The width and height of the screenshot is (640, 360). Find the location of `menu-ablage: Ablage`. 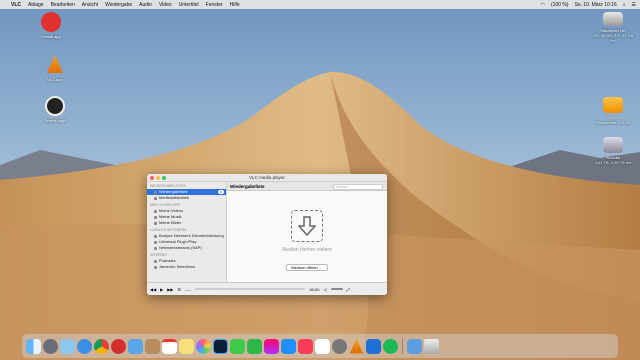

menu-ablage: Ablage is located at coordinates (36, 5).